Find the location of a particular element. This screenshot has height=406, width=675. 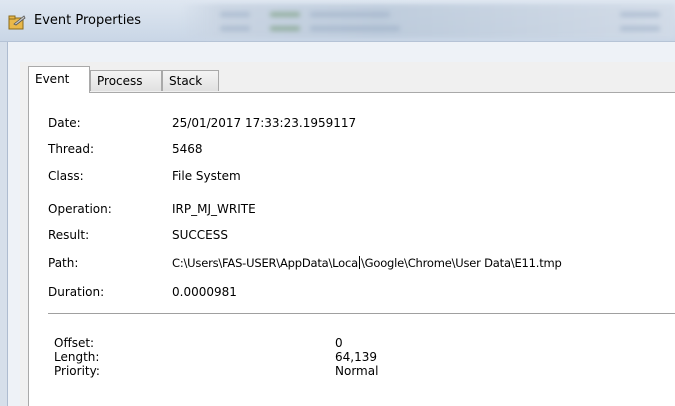

class-value: File System is located at coordinates (206, 176).